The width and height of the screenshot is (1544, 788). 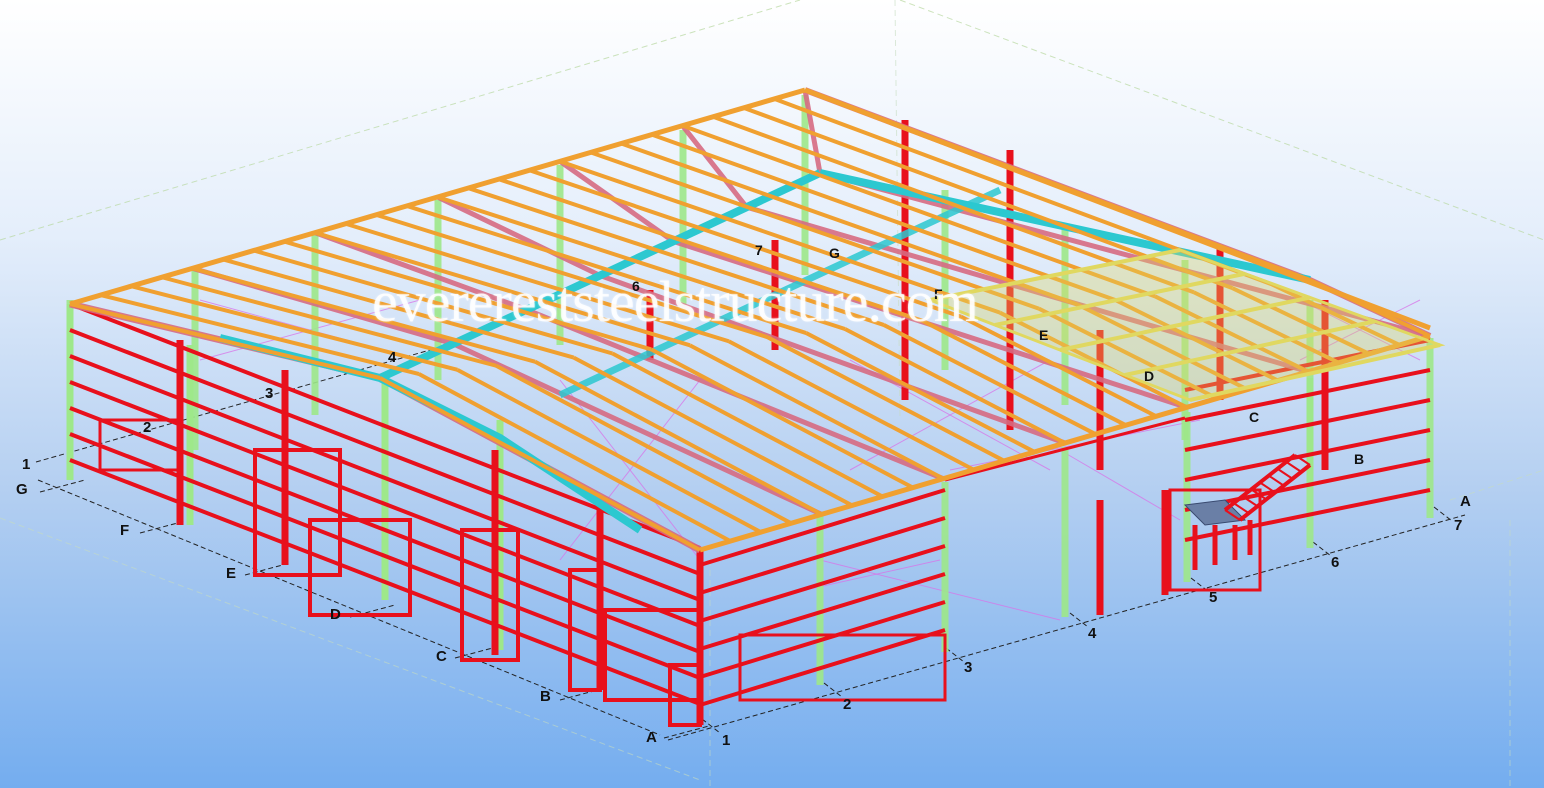 I want to click on guide-line, so click(x=1221, y=120).